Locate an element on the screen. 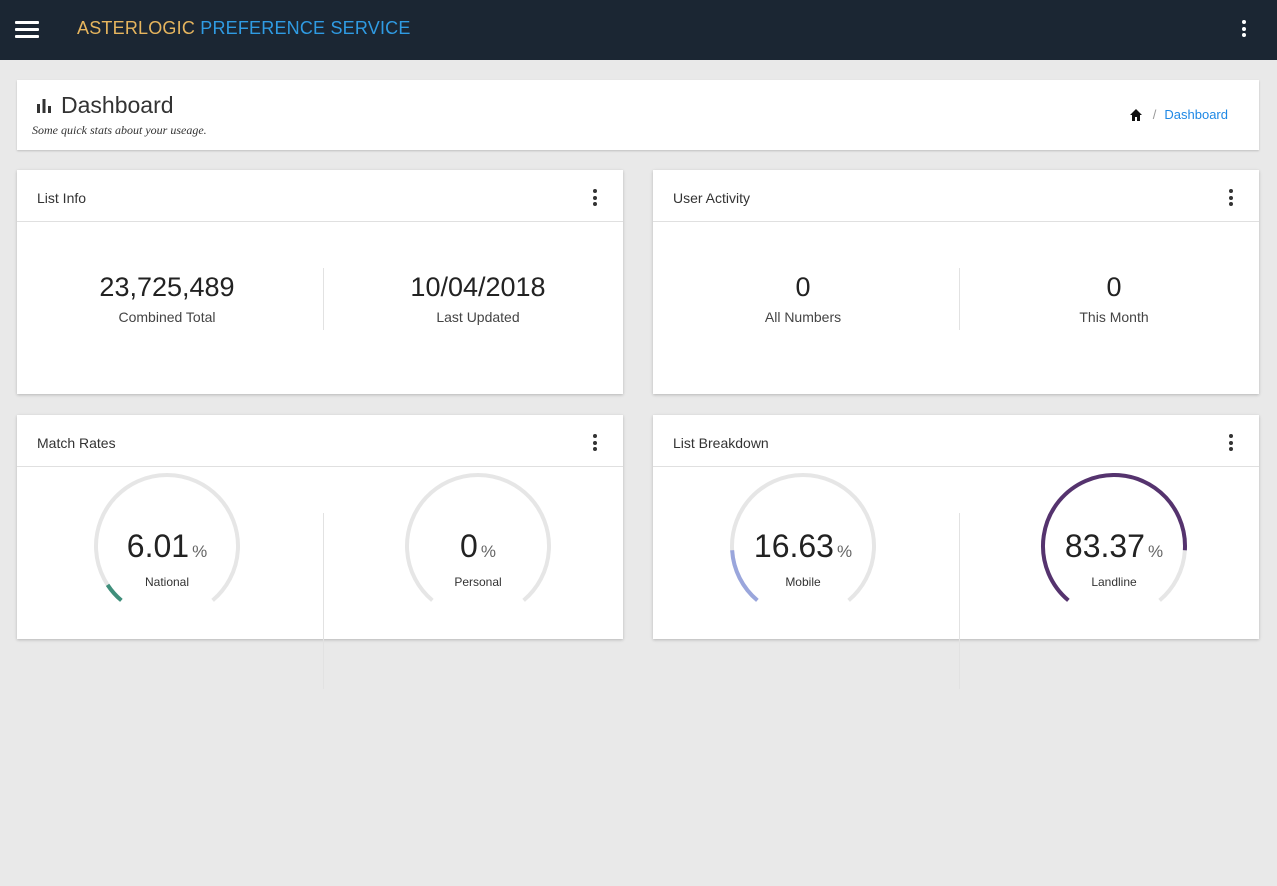  gauge-readout: 6.01% is located at coordinates (167, 546).